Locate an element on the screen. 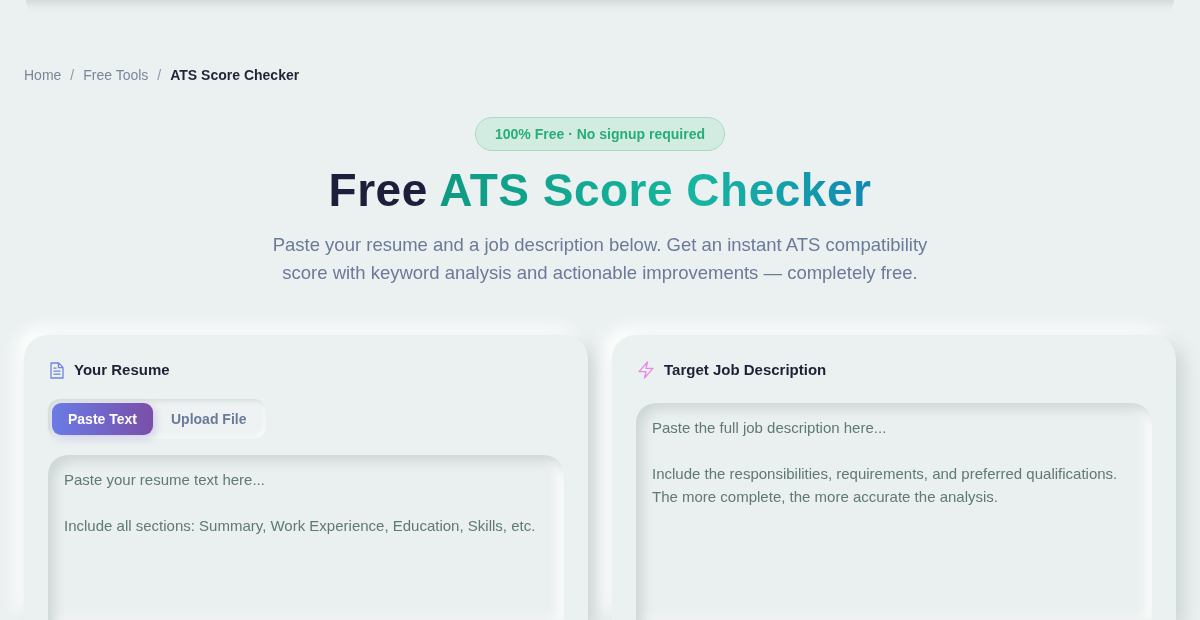  mode-tab: Upload File is located at coordinates (209, 419).